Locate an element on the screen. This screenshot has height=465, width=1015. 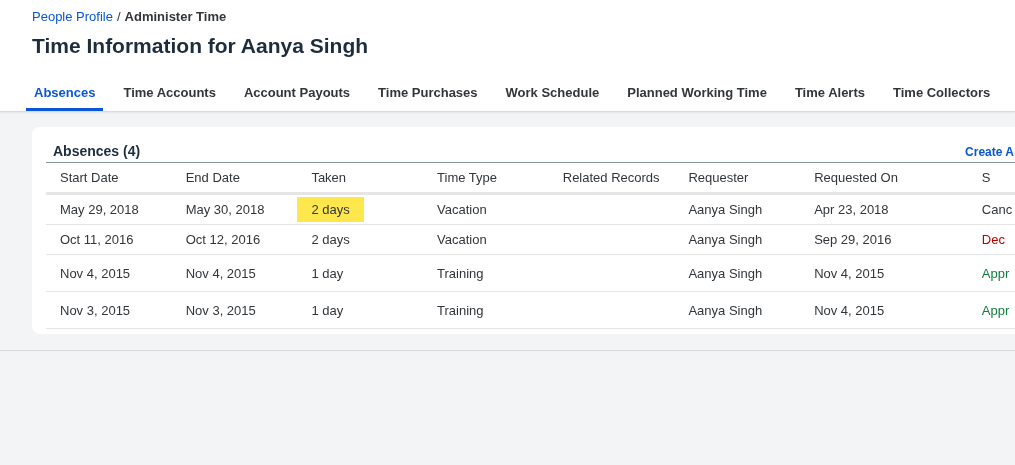
tab: Time Purchases is located at coordinates (428, 95).